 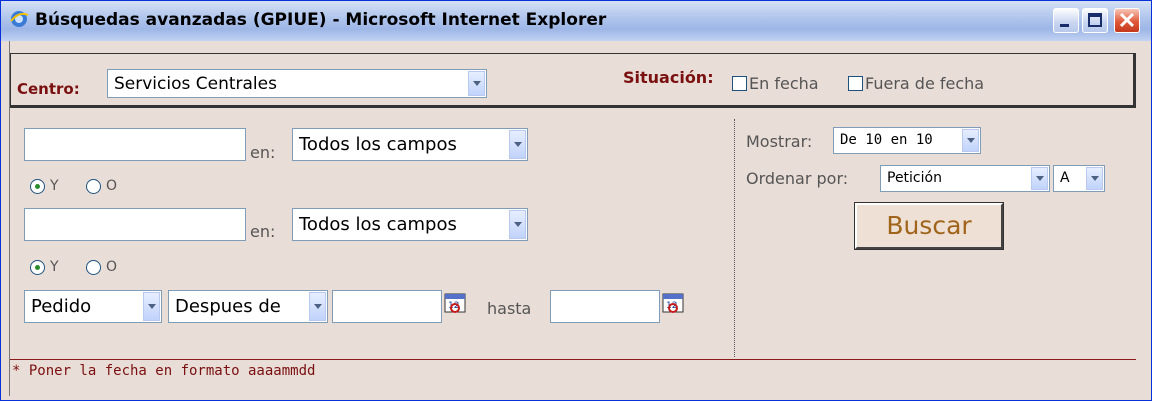 What do you see at coordinates (263, 231) in the screenshot?
I see `en-label-2: en:` at bounding box center [263, 231].